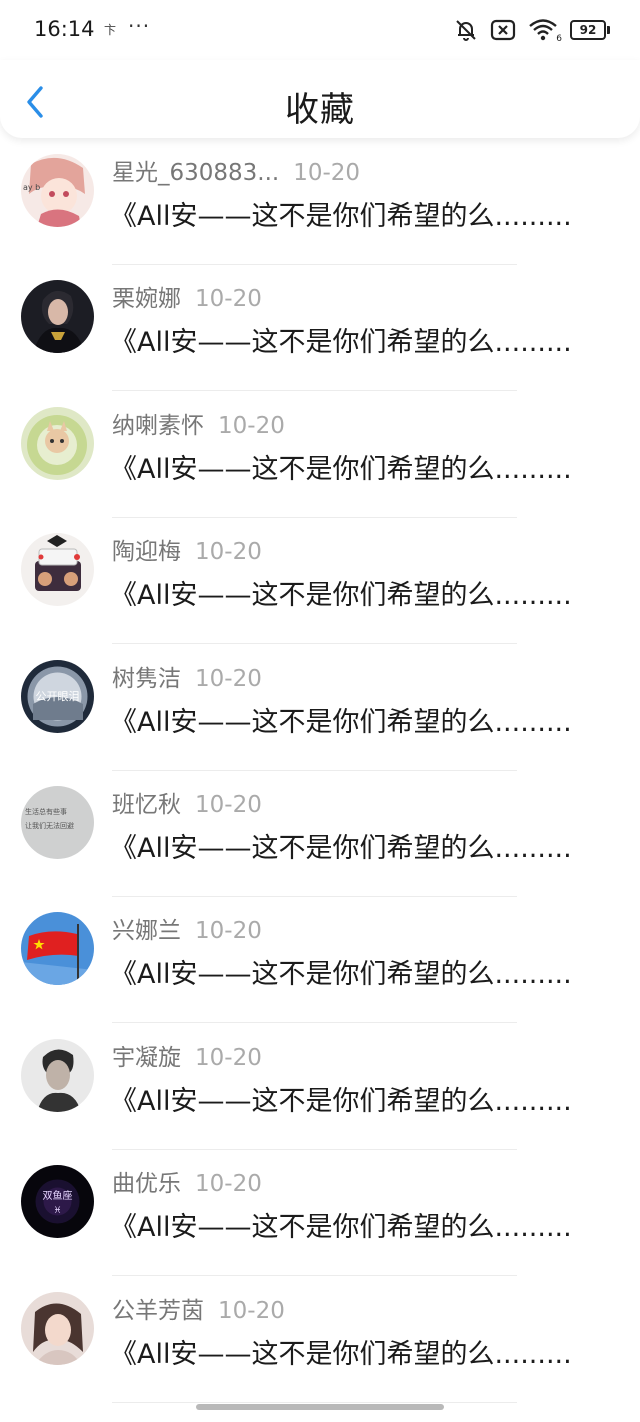 This screenshot has width=640, height=1422. I want to click on username: 陶迎梅, so click(146, 552).